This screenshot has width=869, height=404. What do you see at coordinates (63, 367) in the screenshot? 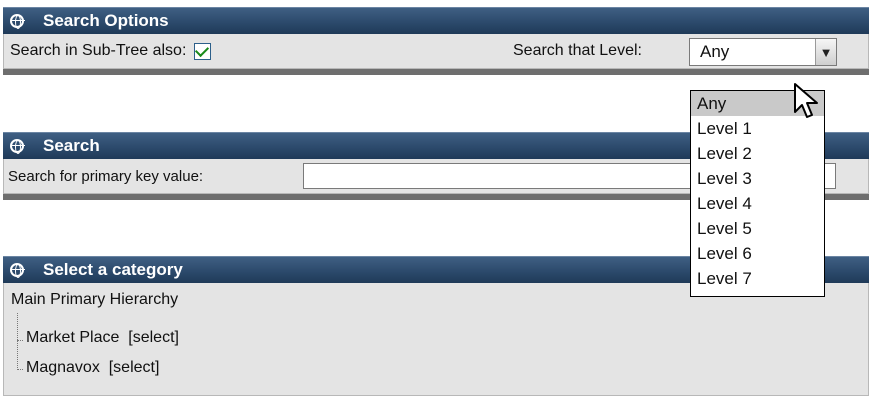
I see `tree-item-label: Magnavox` at bounding box center [63, 367].